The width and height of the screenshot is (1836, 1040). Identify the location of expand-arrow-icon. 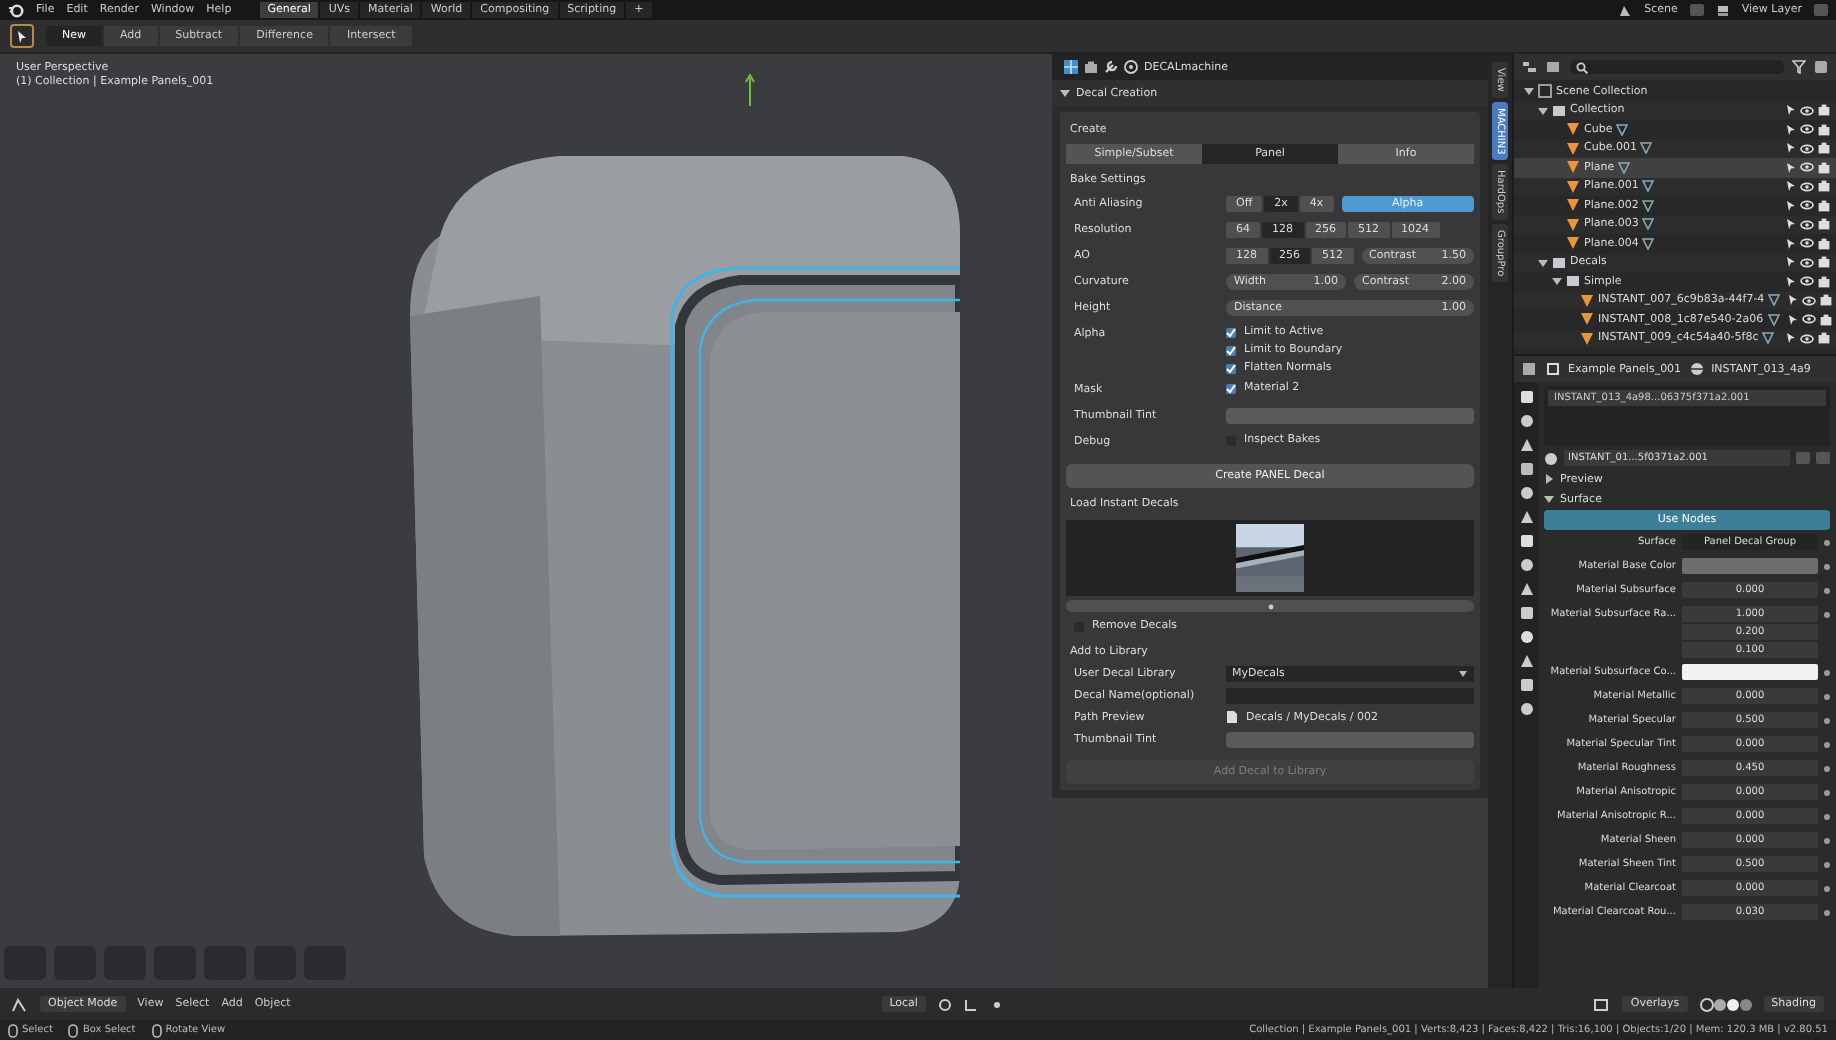
(1065, 93).